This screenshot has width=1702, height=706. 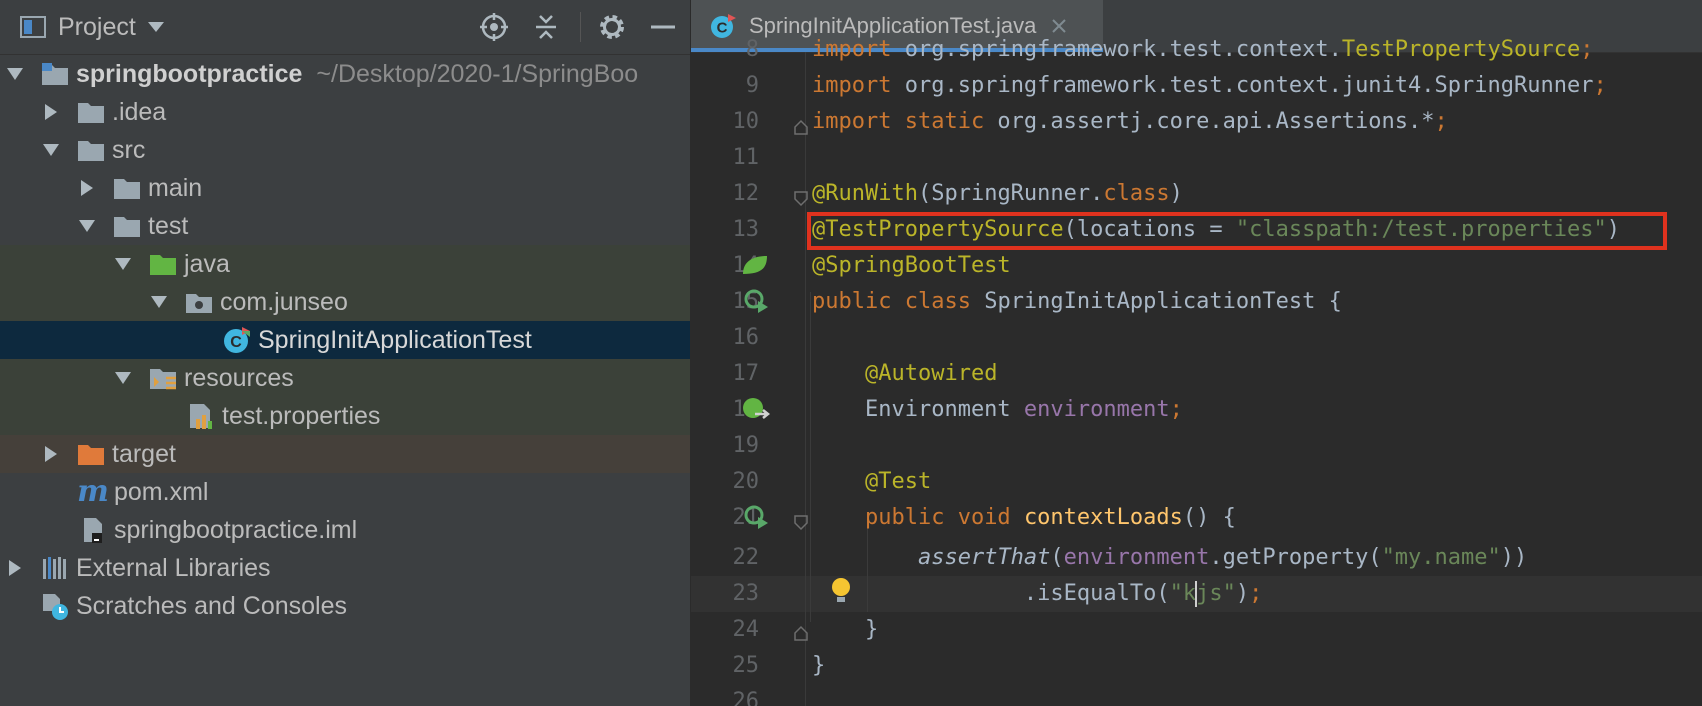 I want to click on tree-item-test-properties: test.properties, so click(x=345, y=416).